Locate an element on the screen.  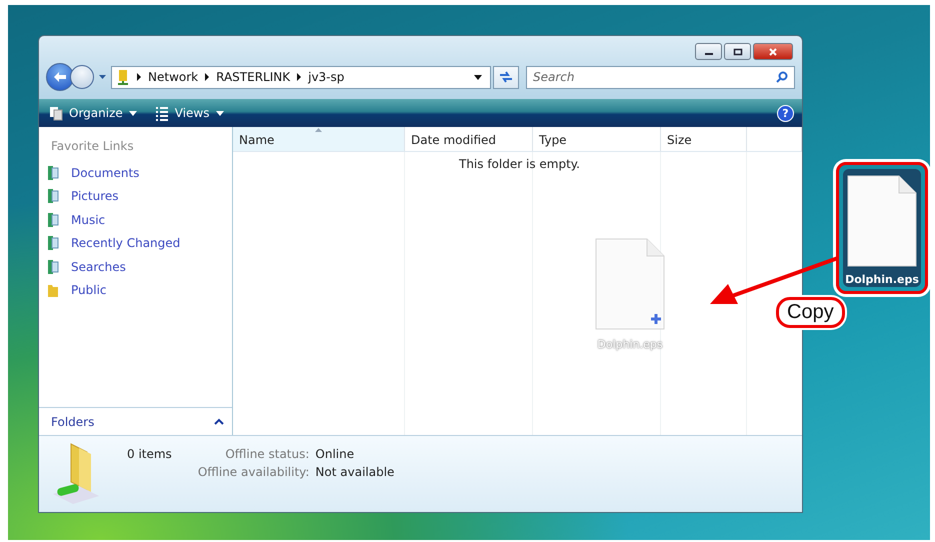
breadcrumb: jv3-sp is located at coordinates (326, 77).